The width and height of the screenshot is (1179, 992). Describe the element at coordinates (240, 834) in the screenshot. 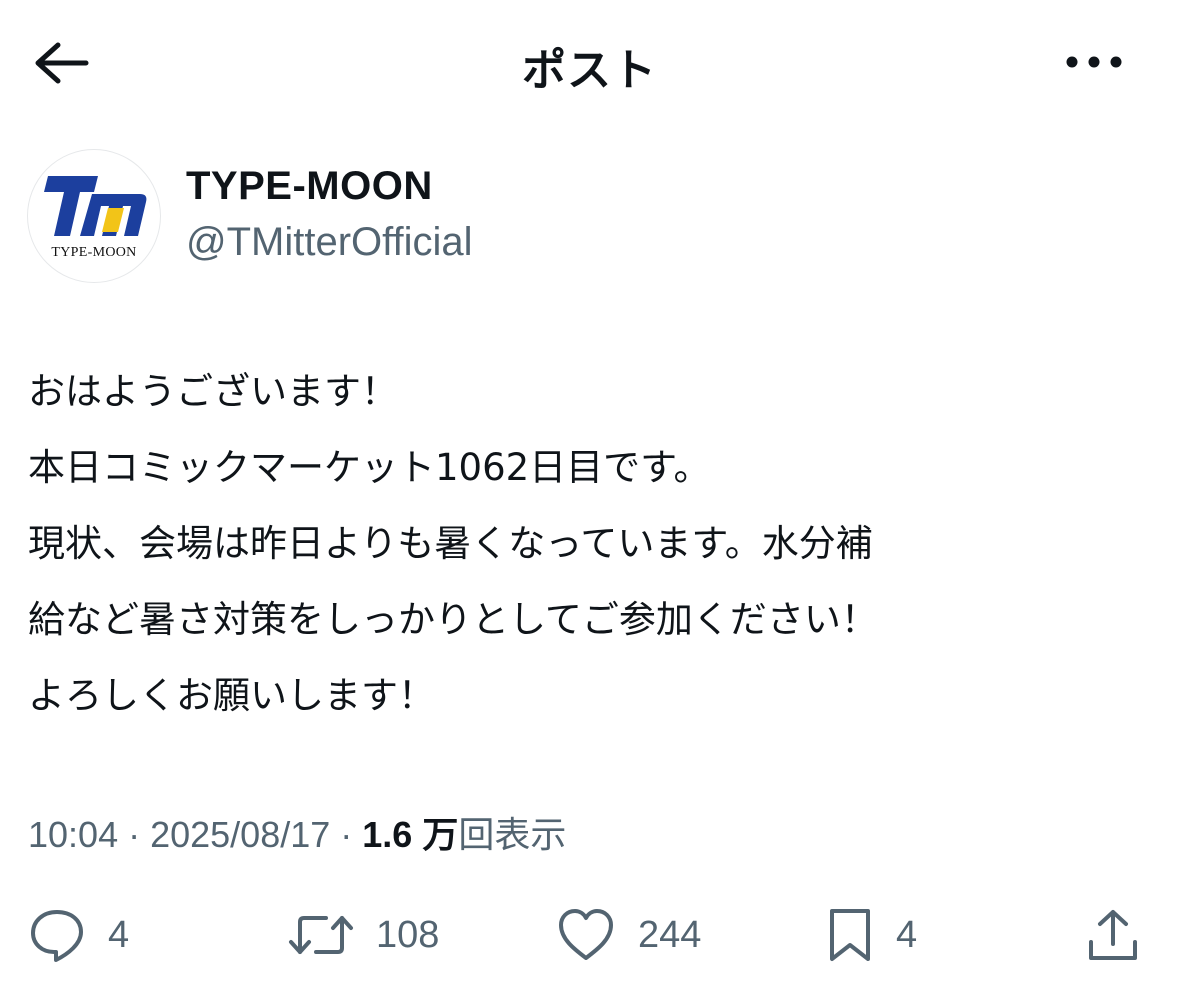

I see `tweet-date: 2025/08/17` at that location.